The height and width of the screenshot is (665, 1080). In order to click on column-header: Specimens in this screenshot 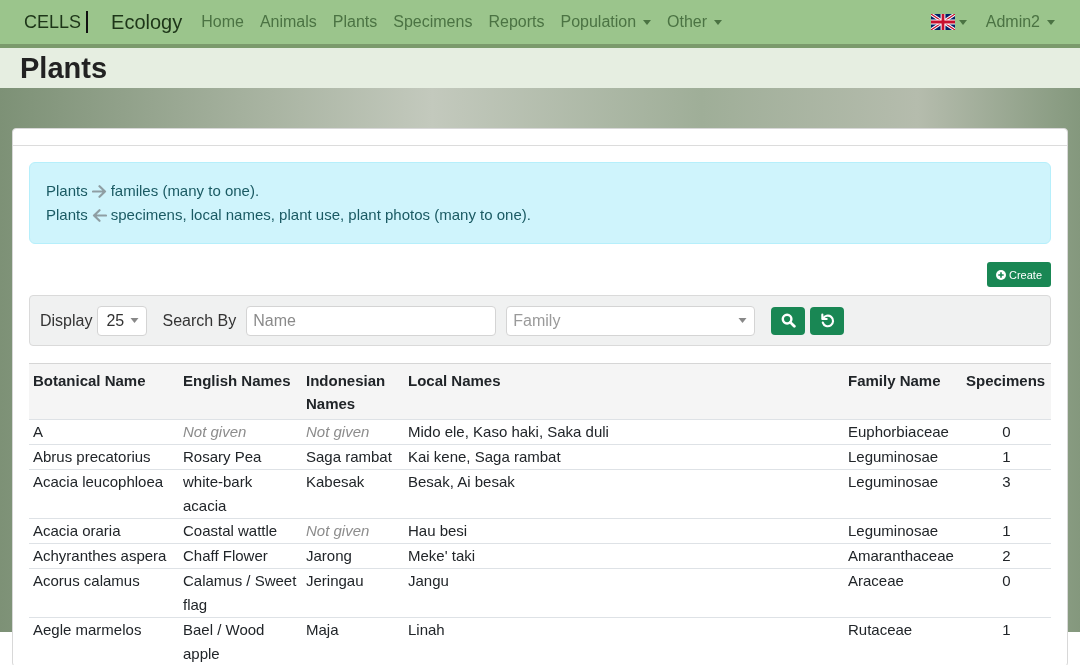, I will do `click(1006, 391)`.